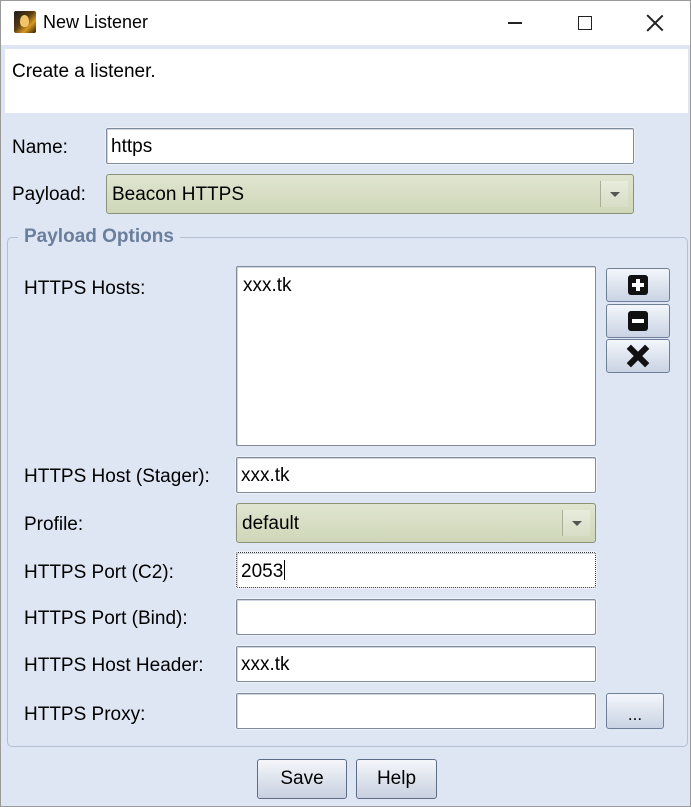 The image size is (691, 807). Describe the element at coordinates (396, 779) in the screenshot. I see `help-button: Help` at that location.